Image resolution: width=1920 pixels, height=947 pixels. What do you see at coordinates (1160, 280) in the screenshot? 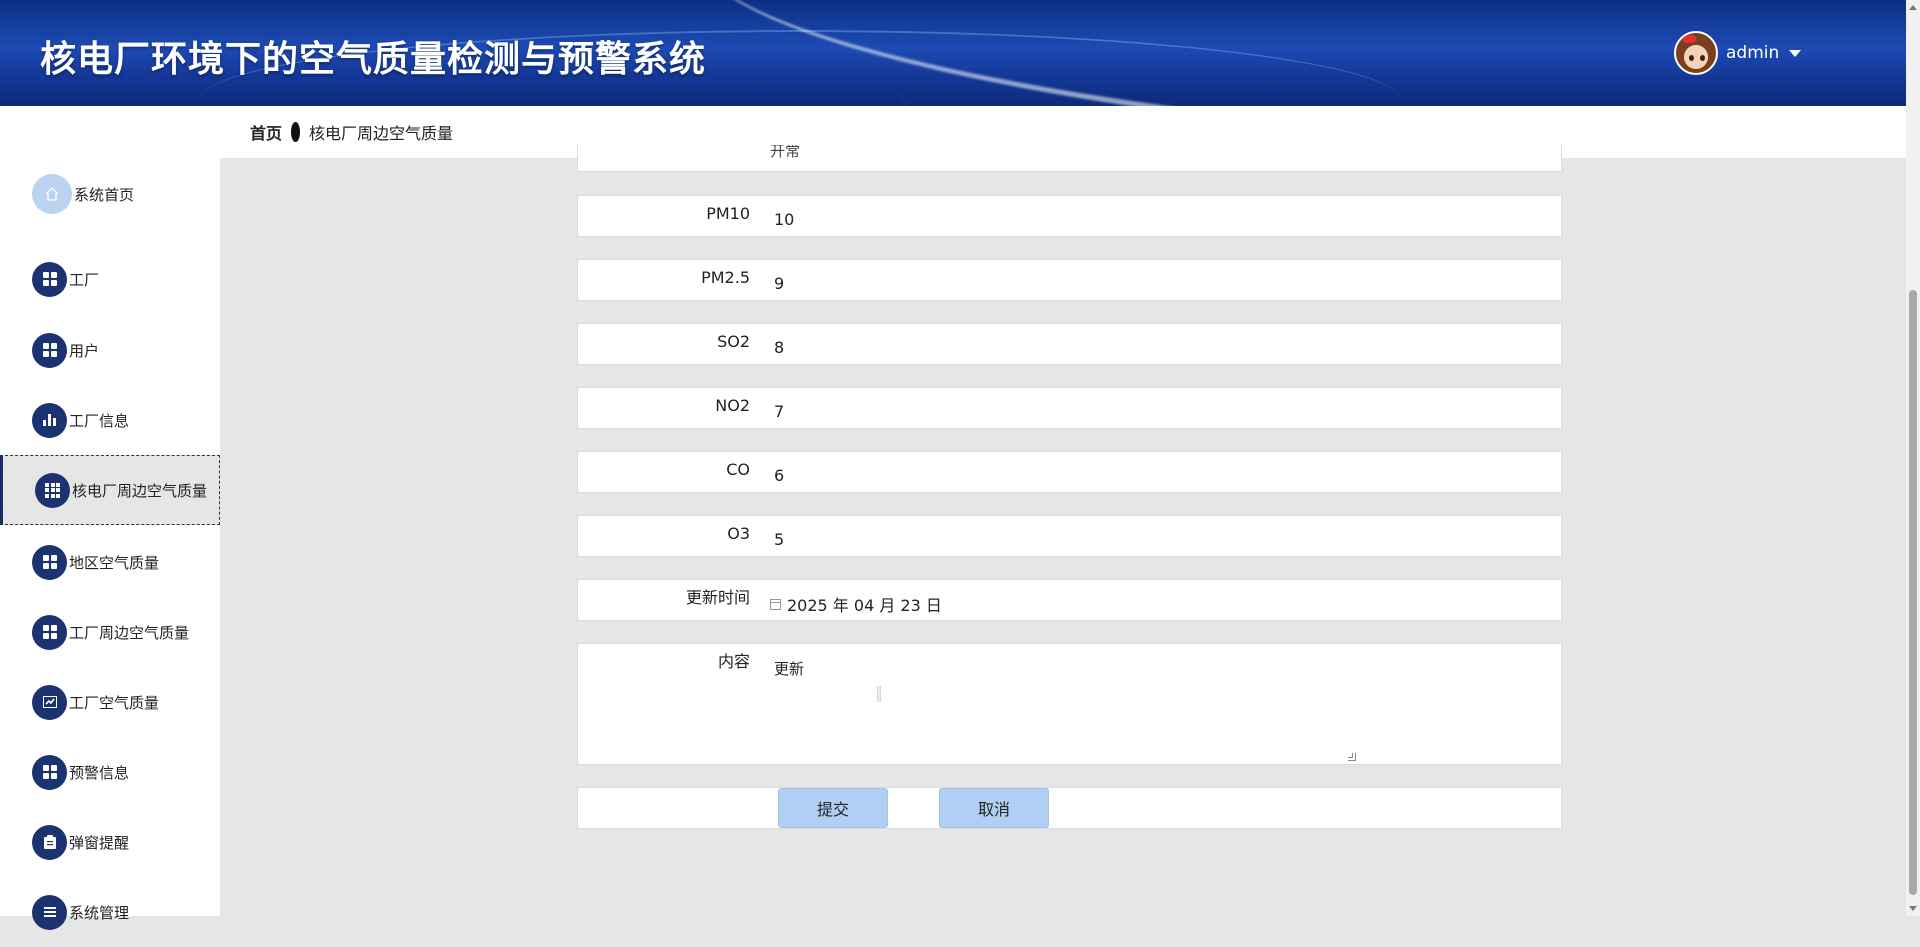
I see `pm25-input` at bounding box center [1160, 280].